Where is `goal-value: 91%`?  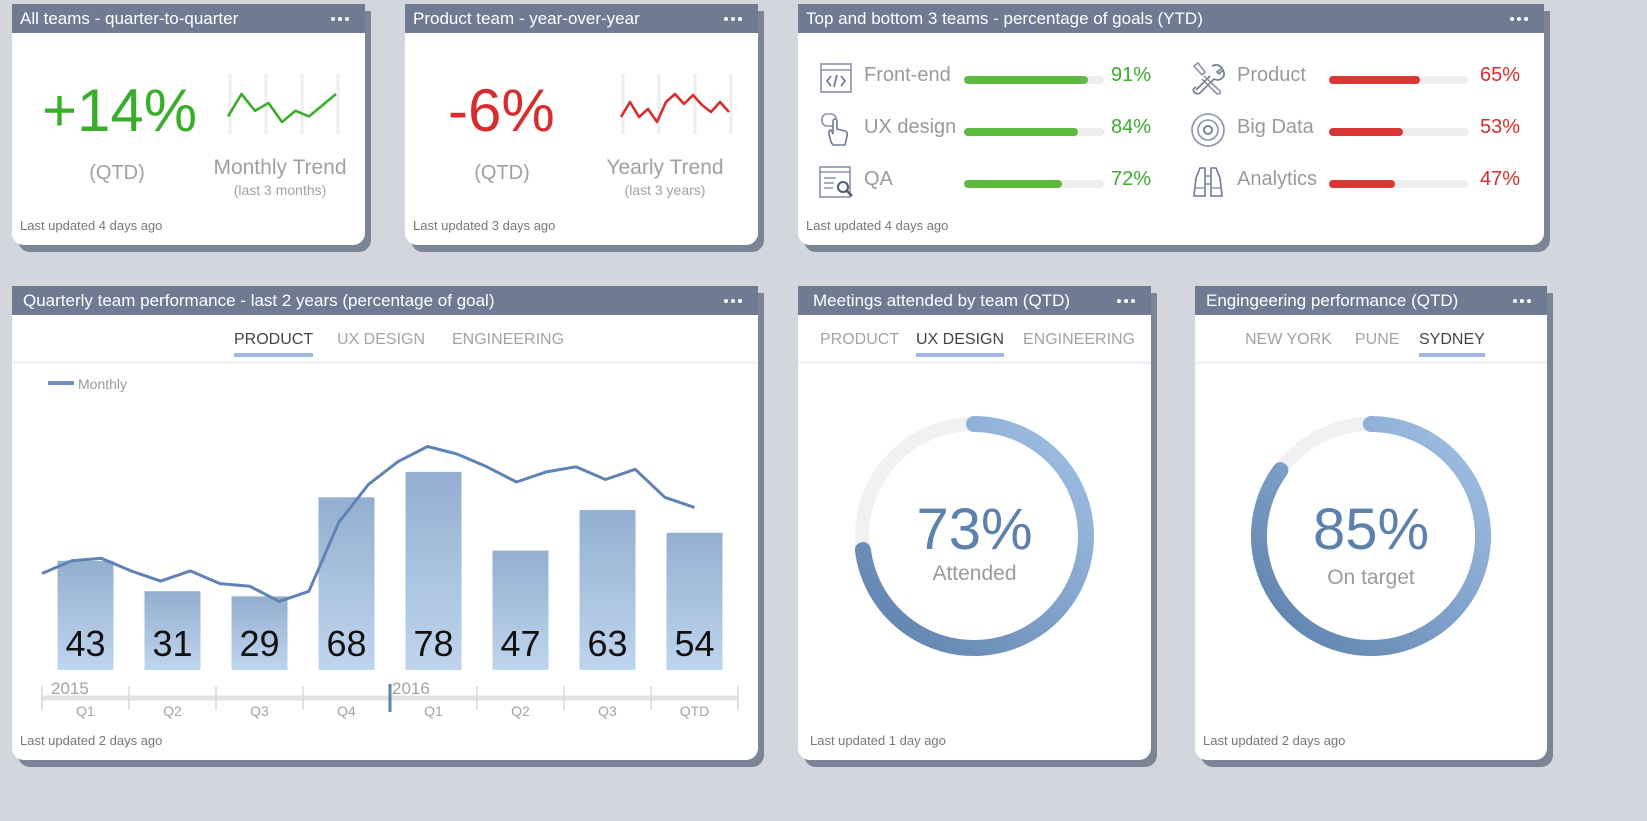 goal-value: 91% is located at coordinates (1131, 75).